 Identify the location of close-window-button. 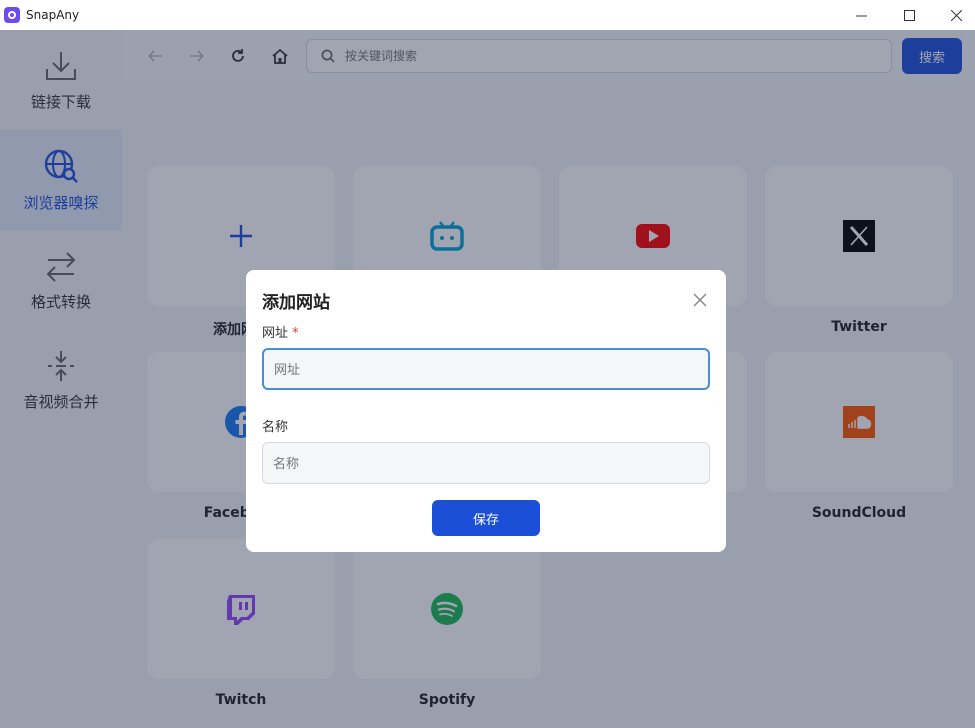
(954, 15).